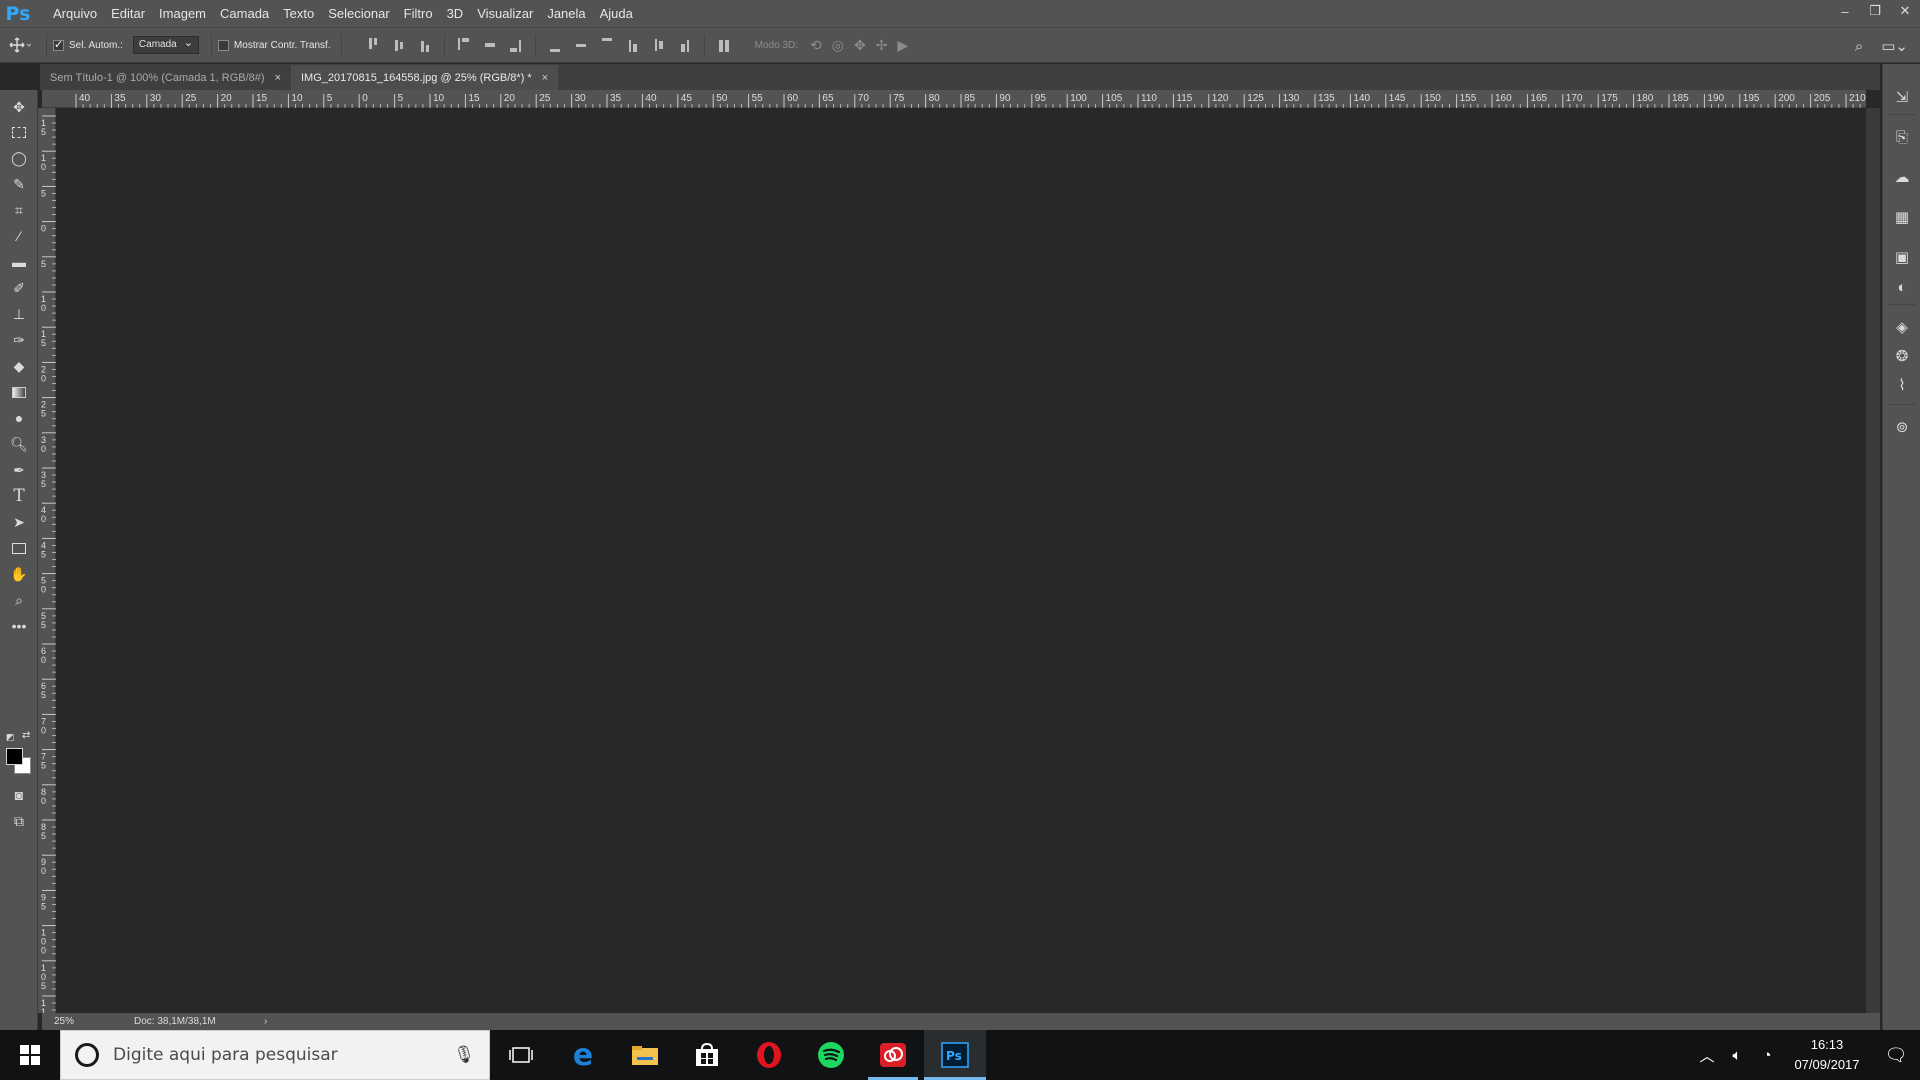 This screenshot has width=1920, height=1080. I want to click on properties-panel-icon: ⎘, so click(1902, 137).